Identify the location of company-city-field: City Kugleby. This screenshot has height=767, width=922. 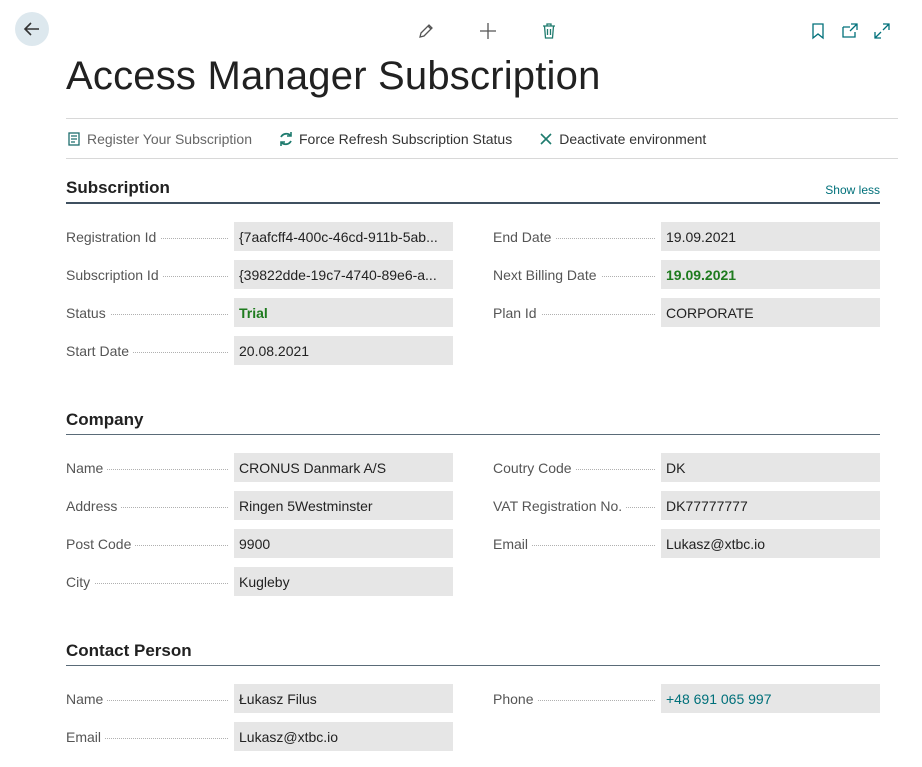
(259, 581).